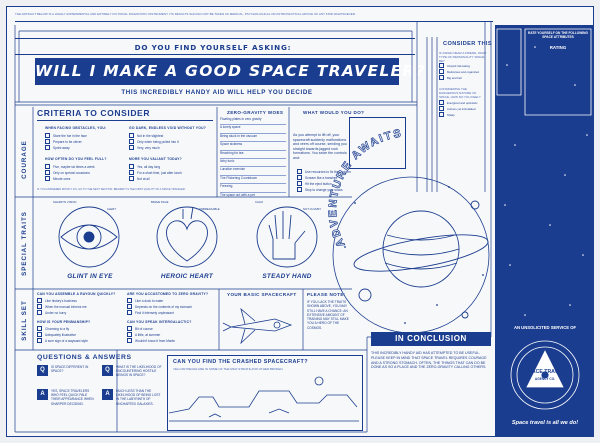 This screenshot has width=600, height=443. What do you see at coordinates (545, 372) in the screenshot?
I see `badge-name: SPACE TRAVEL` at bounding box center [545, 372].